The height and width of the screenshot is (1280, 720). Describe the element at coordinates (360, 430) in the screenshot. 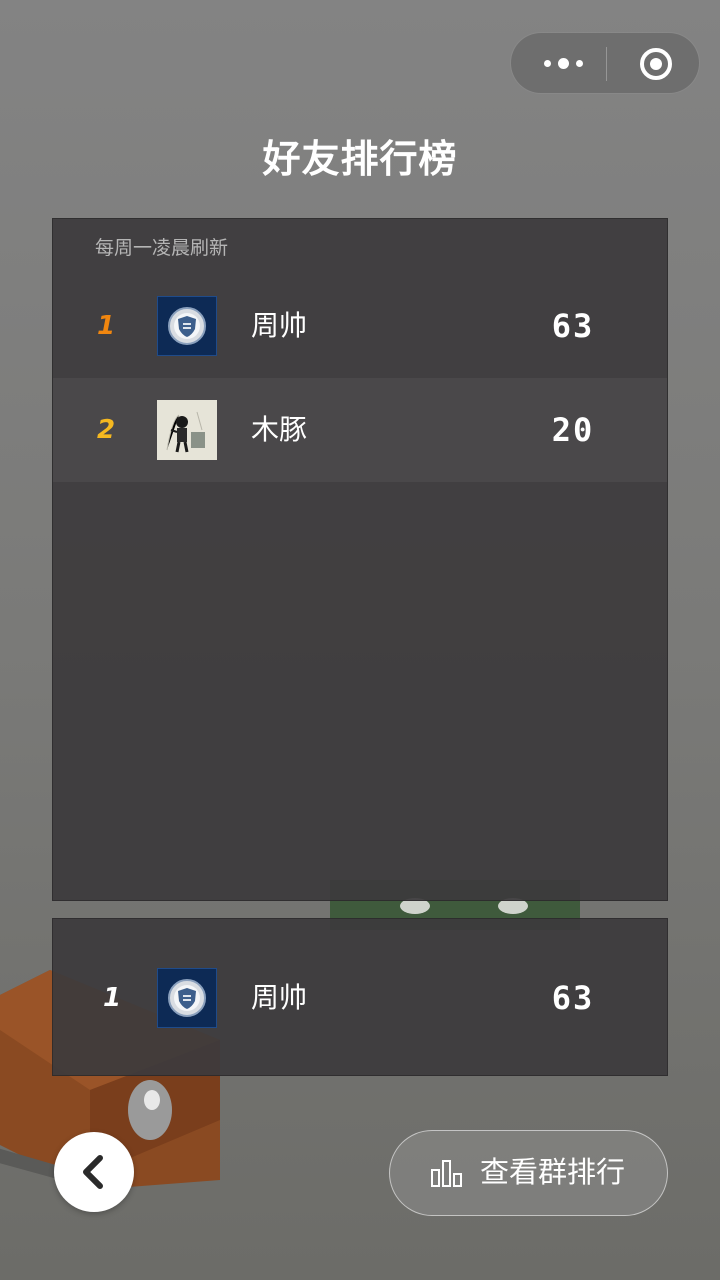

I see `leaderboard-row: 2 木豚 20` at that location.